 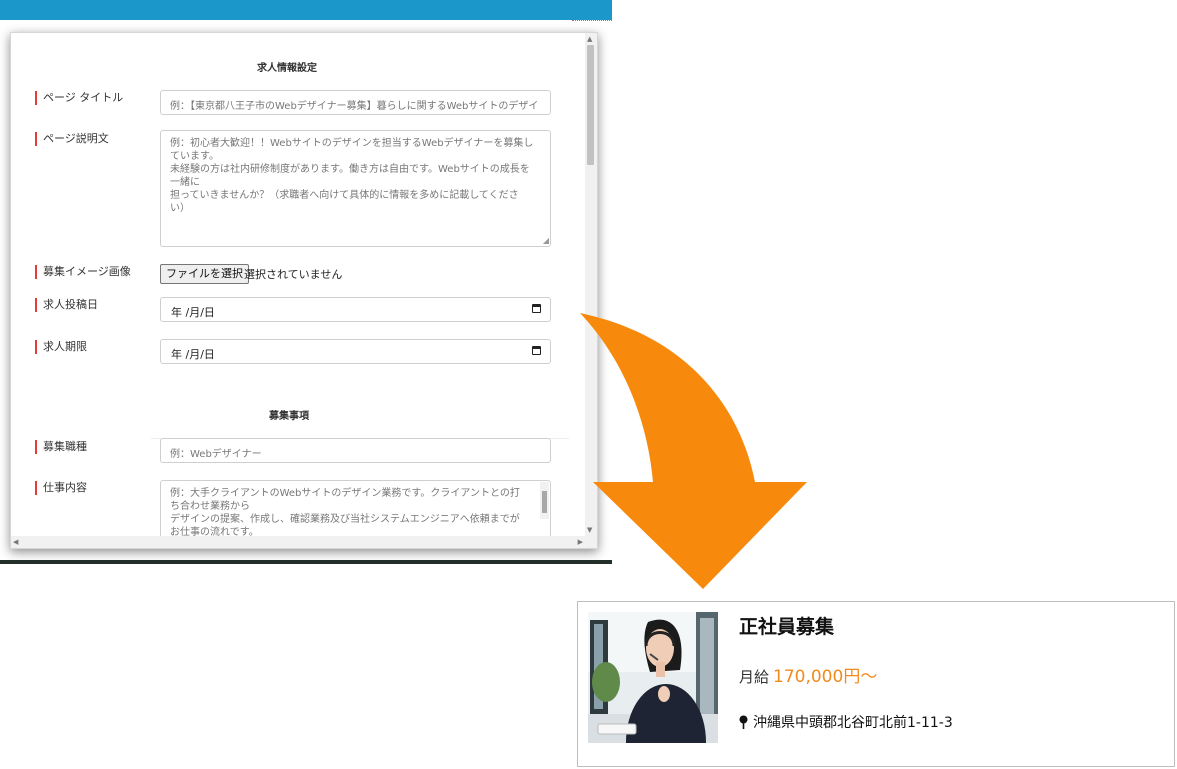 What do you see at coordinates (210, 506) in the screenshot?
I see `job-content-line: ち合わせ業務から` at bounding box center [210, 506].